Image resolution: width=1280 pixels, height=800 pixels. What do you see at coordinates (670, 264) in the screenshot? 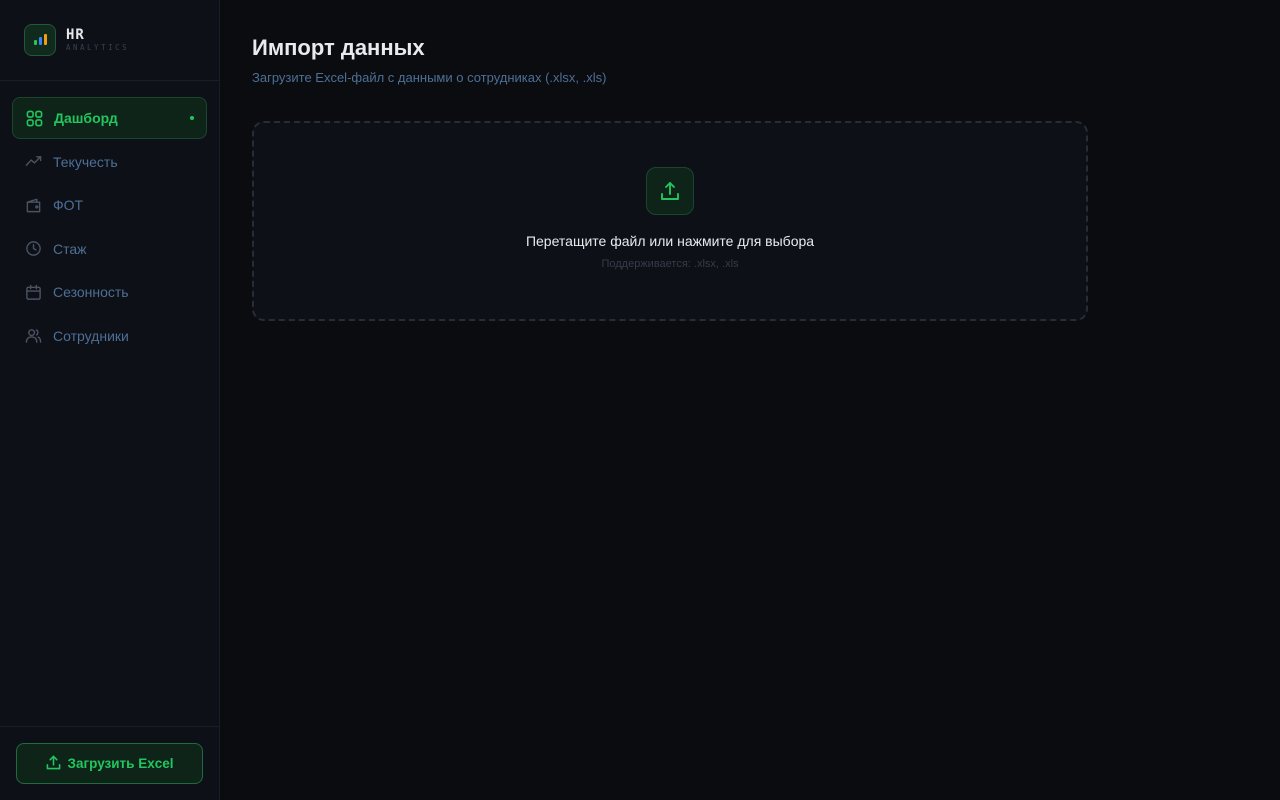
I see `dropzone-hint: Поддерживается: .xlsx, .xls` at bounding box center [670, 264].